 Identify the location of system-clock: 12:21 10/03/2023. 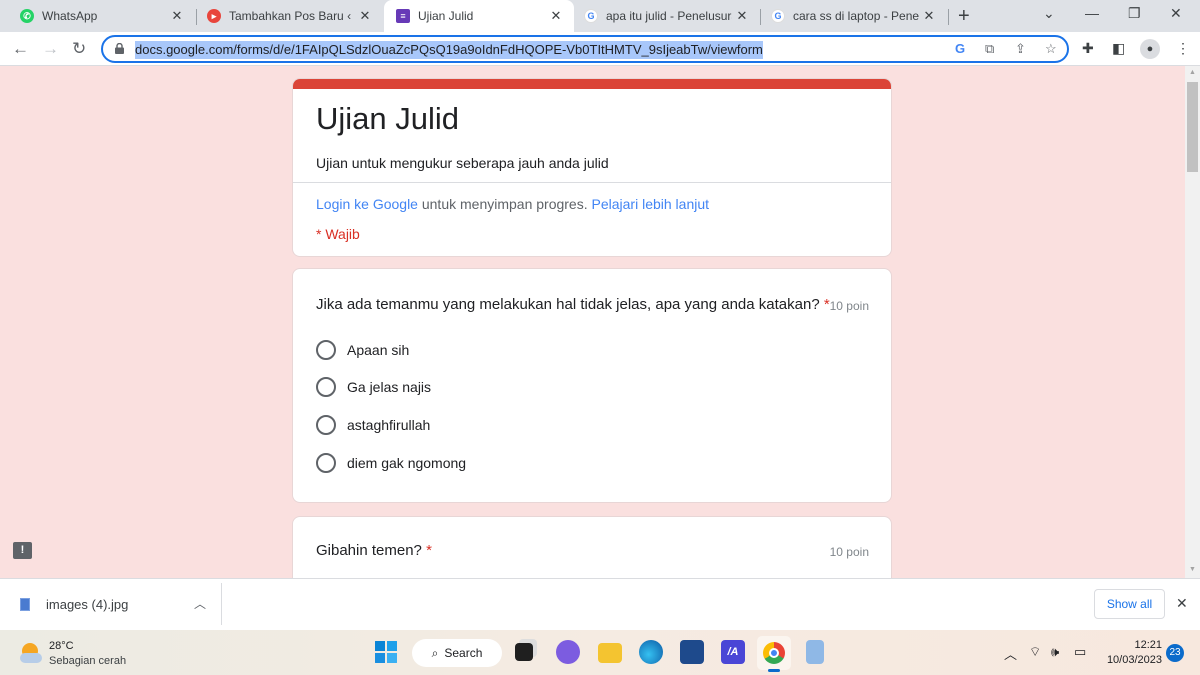
(1131, 653).